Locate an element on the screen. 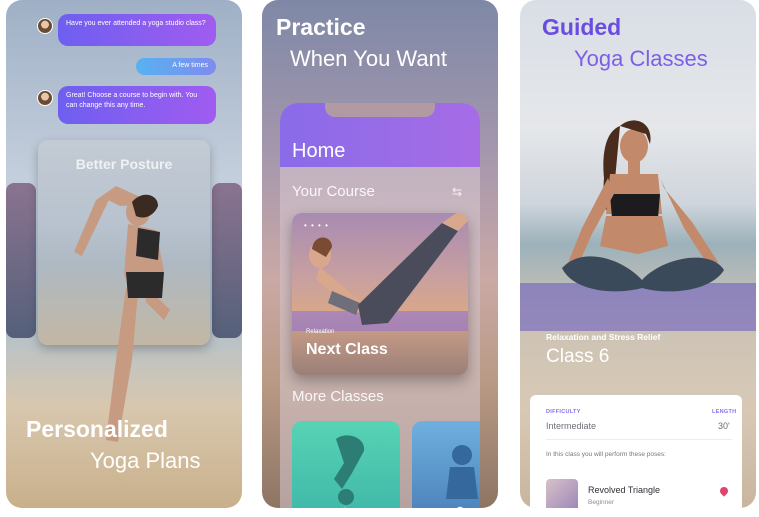  class-card-mini-2: ⚲ is located at coordinates (446, 464).